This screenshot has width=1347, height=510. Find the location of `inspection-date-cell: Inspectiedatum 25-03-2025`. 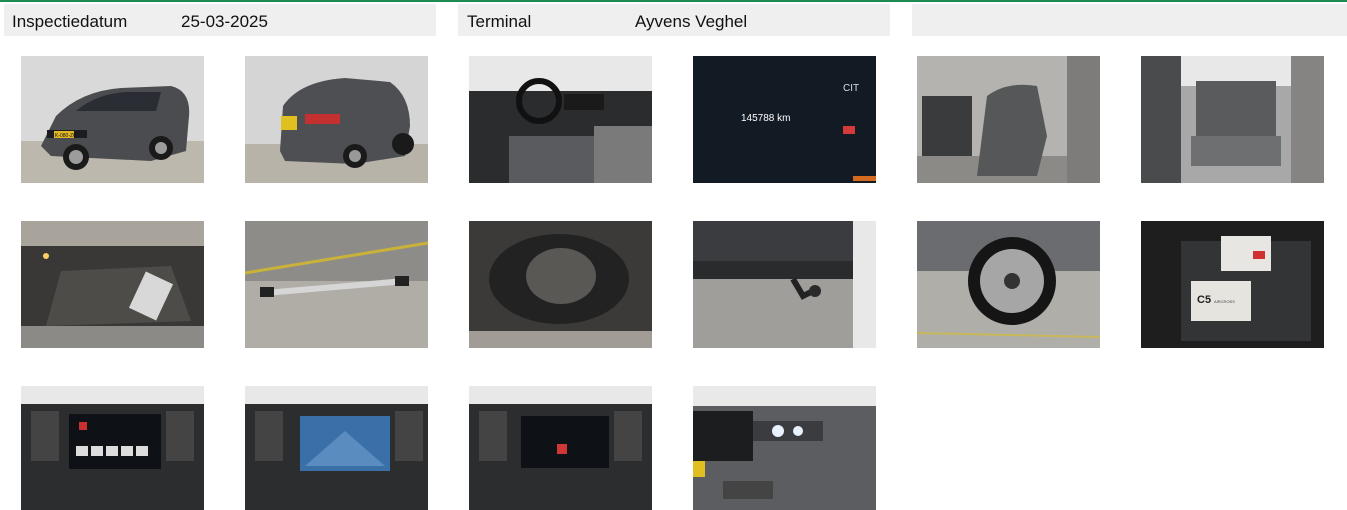

inspection-date-cell: Inspectiedatum 25-03-2025 is located at coordinates (220, 20).